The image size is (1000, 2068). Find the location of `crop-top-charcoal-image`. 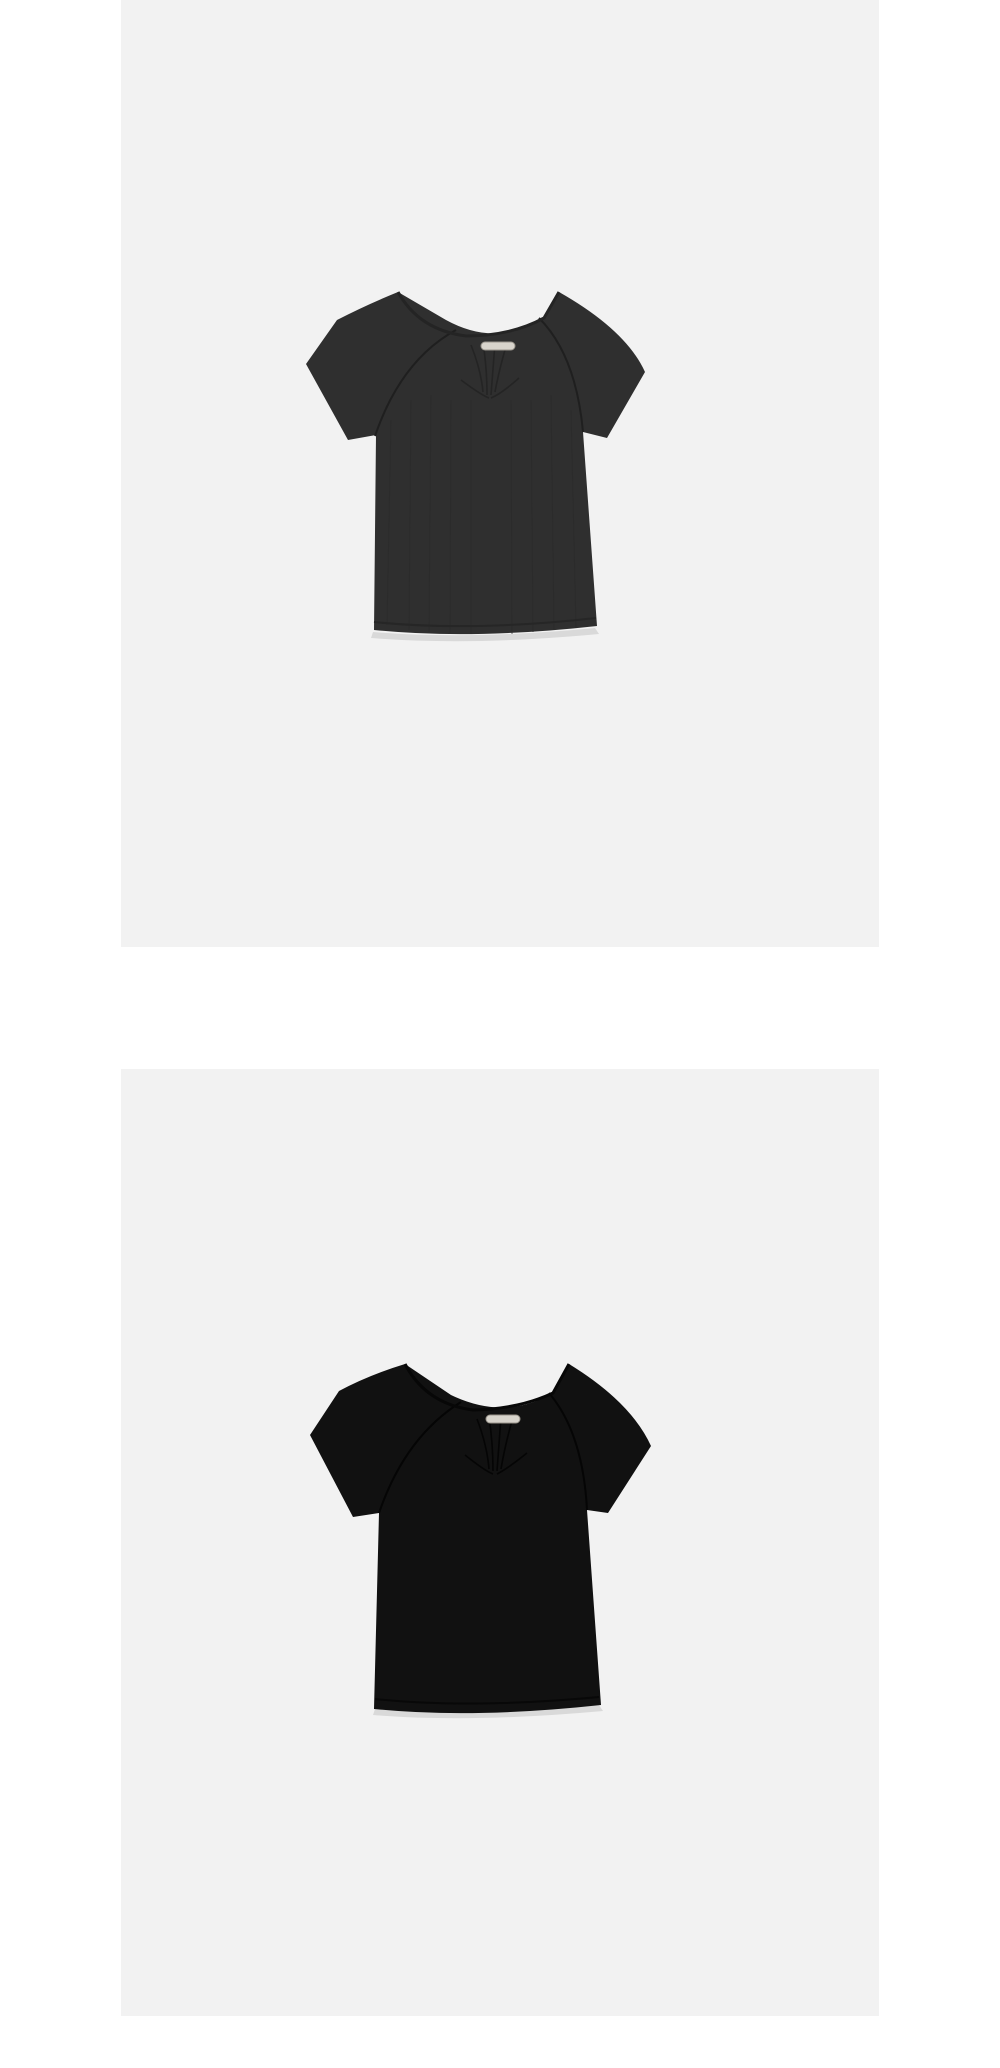

crop-top-charcoal-image is located at coordinates (475, 466).